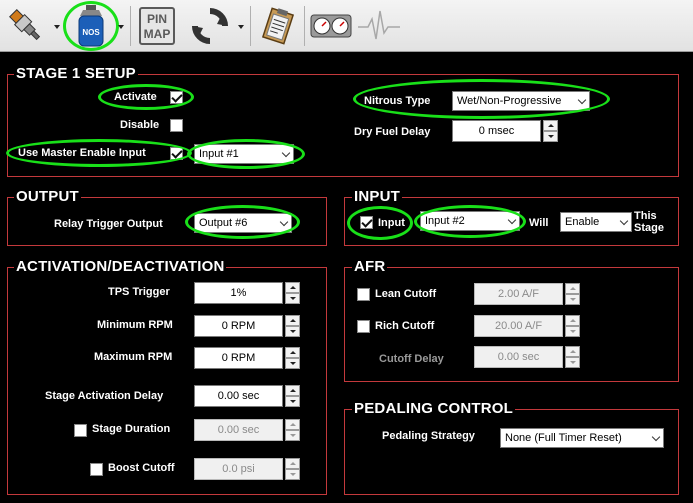  I want to click on stage-activation-delay-spinner: 0.00 sec, so click(247, 396).